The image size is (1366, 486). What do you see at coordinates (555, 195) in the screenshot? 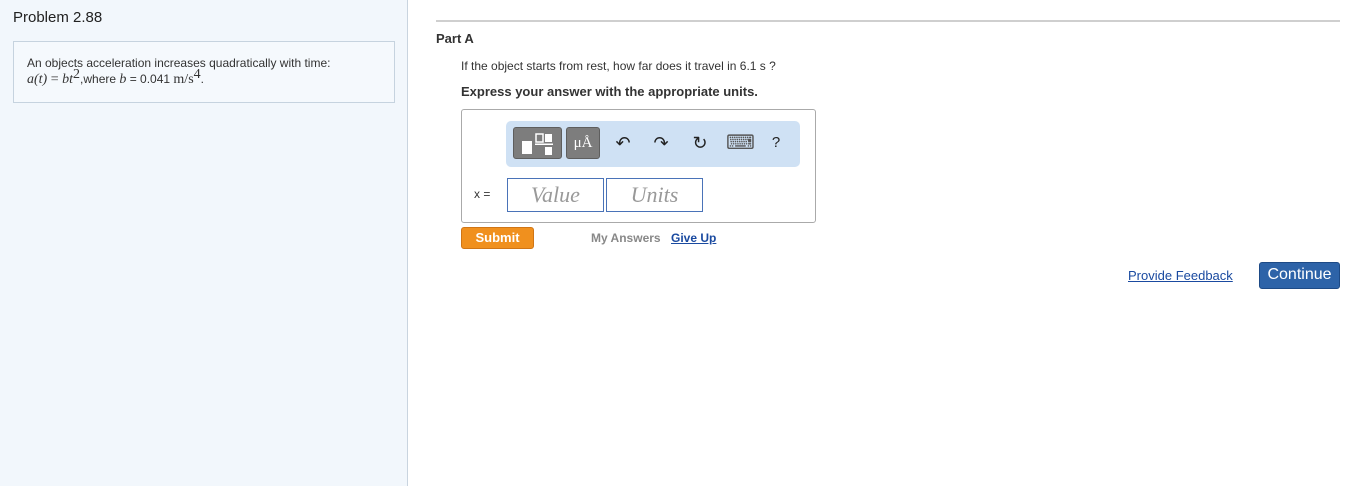
I see `value-field: Value` at bounding box center [555, 195].